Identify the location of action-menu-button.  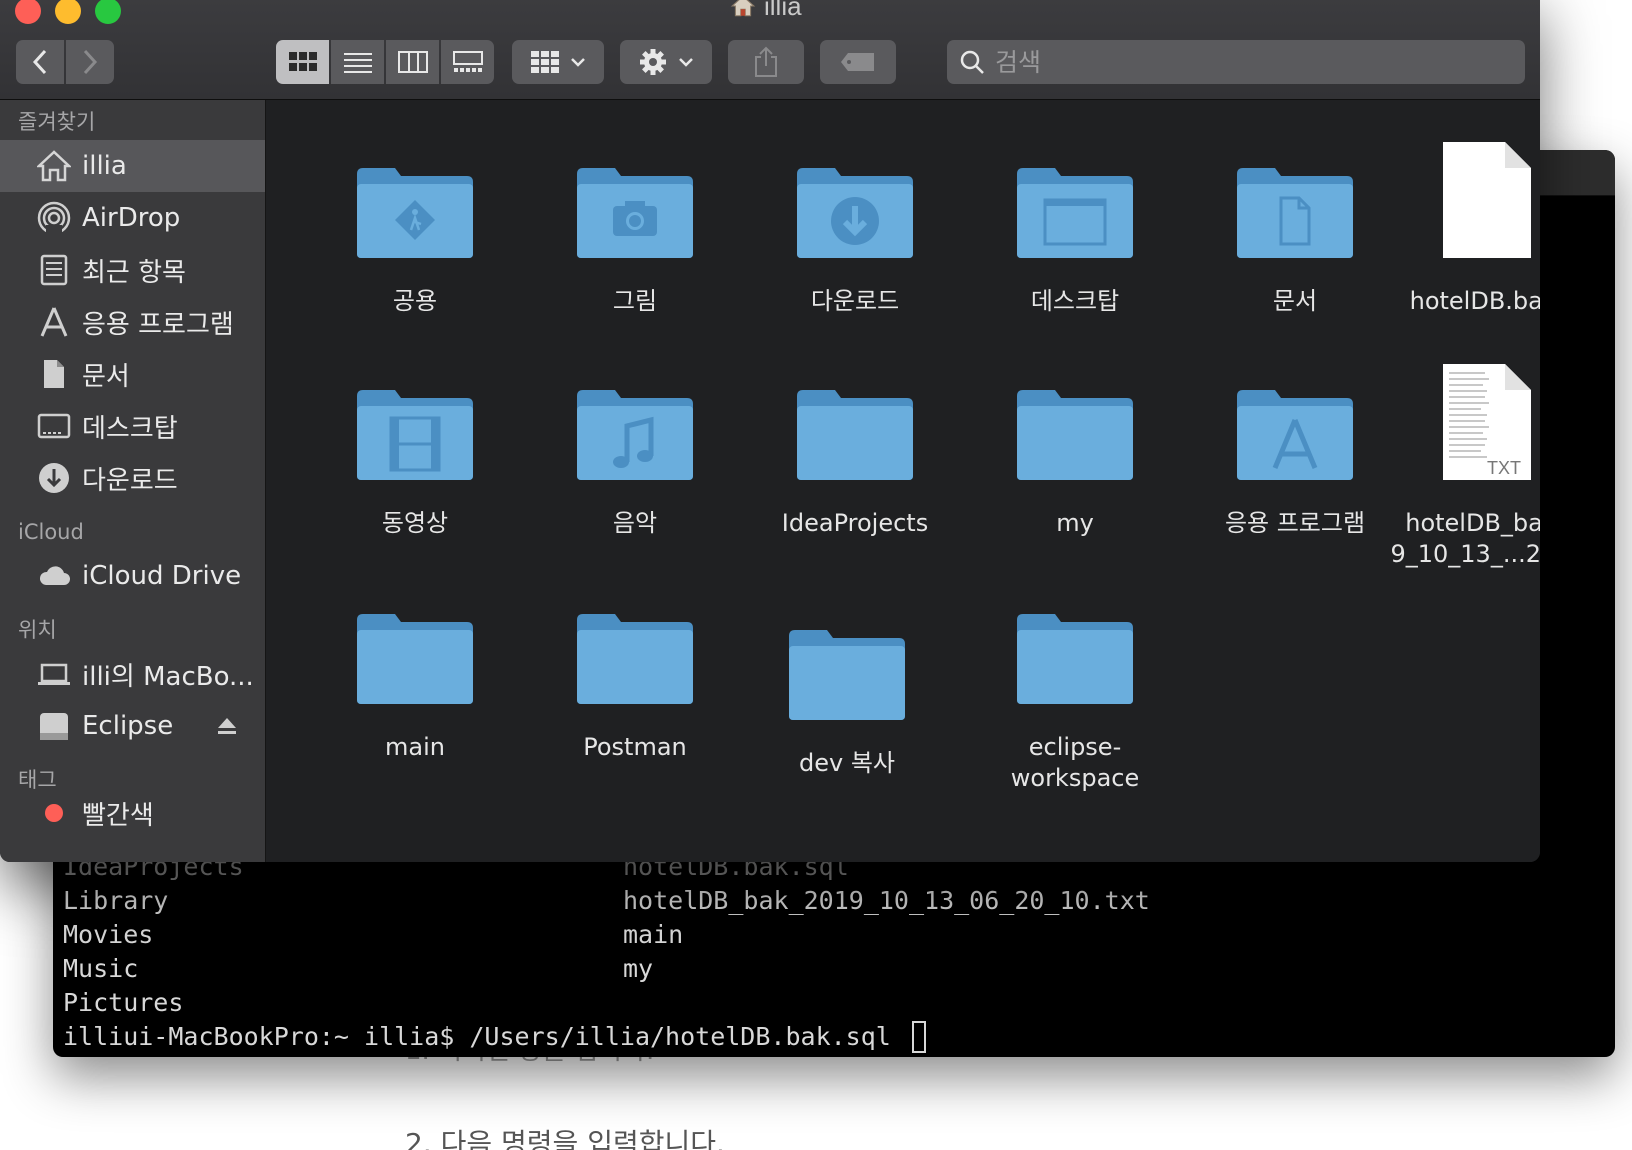
(666, 62).